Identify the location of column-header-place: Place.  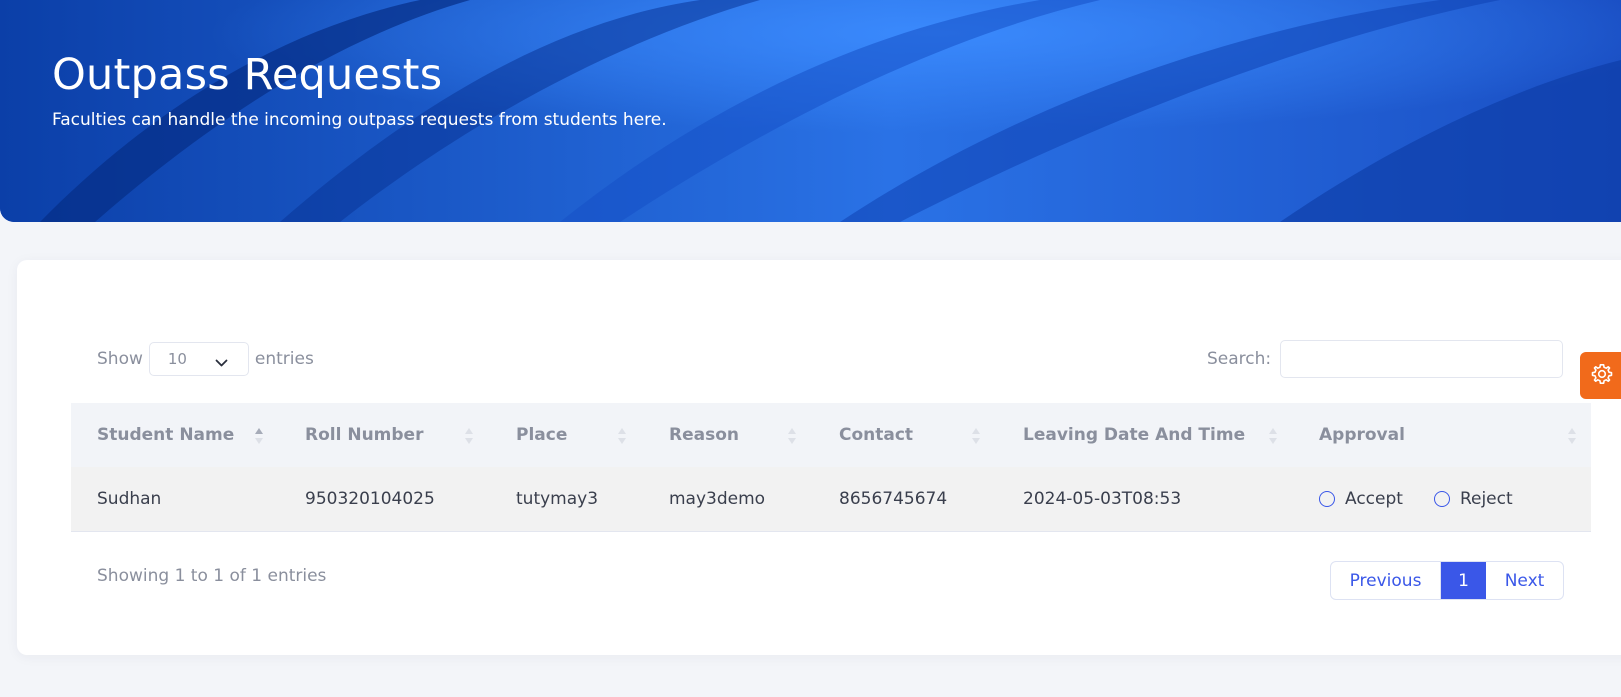
(541, 435).